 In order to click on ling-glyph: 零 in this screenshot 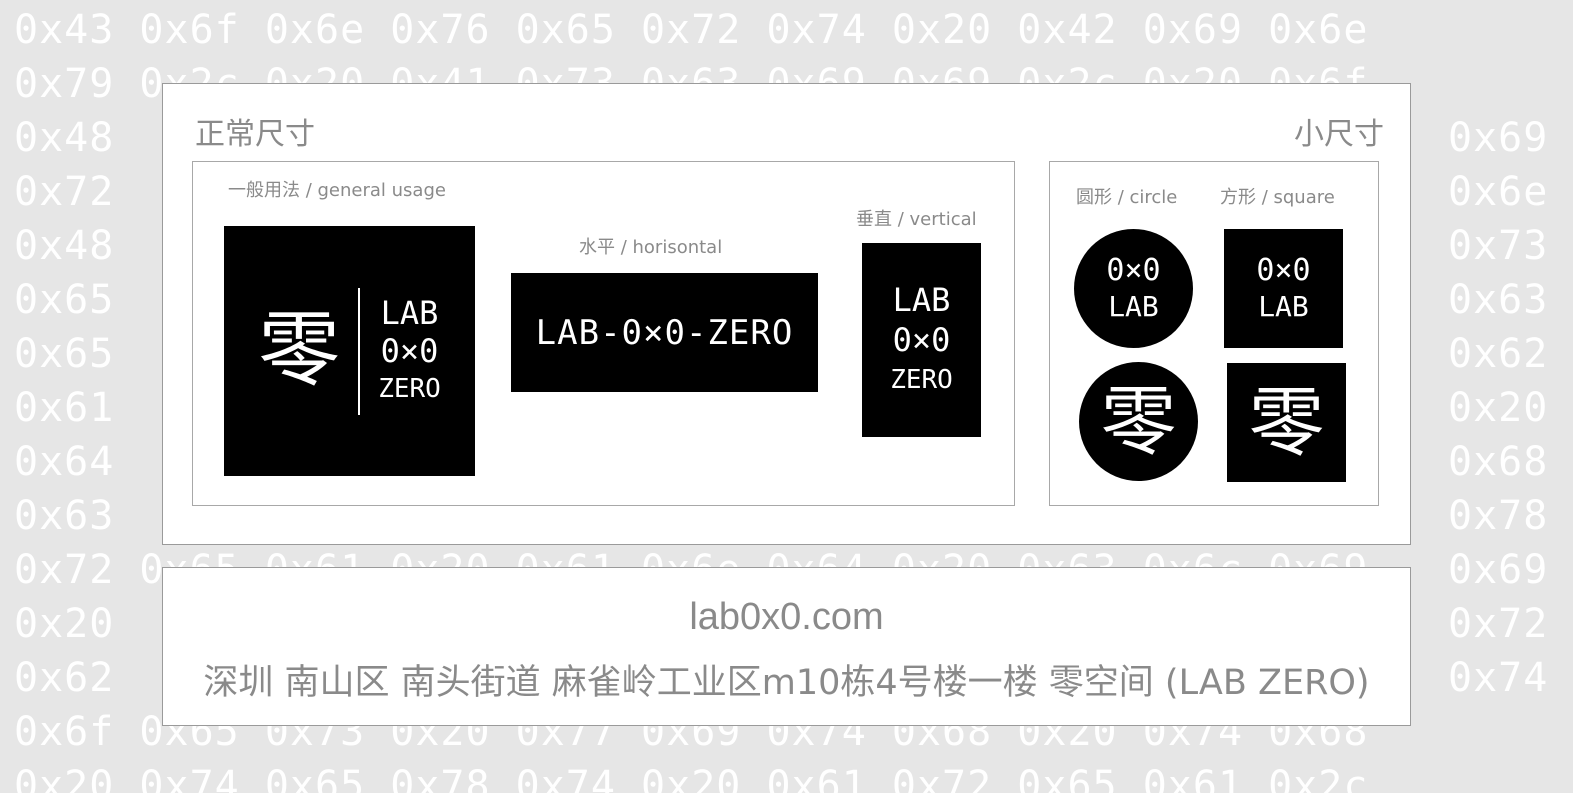, I will do `click(299, 350)`.